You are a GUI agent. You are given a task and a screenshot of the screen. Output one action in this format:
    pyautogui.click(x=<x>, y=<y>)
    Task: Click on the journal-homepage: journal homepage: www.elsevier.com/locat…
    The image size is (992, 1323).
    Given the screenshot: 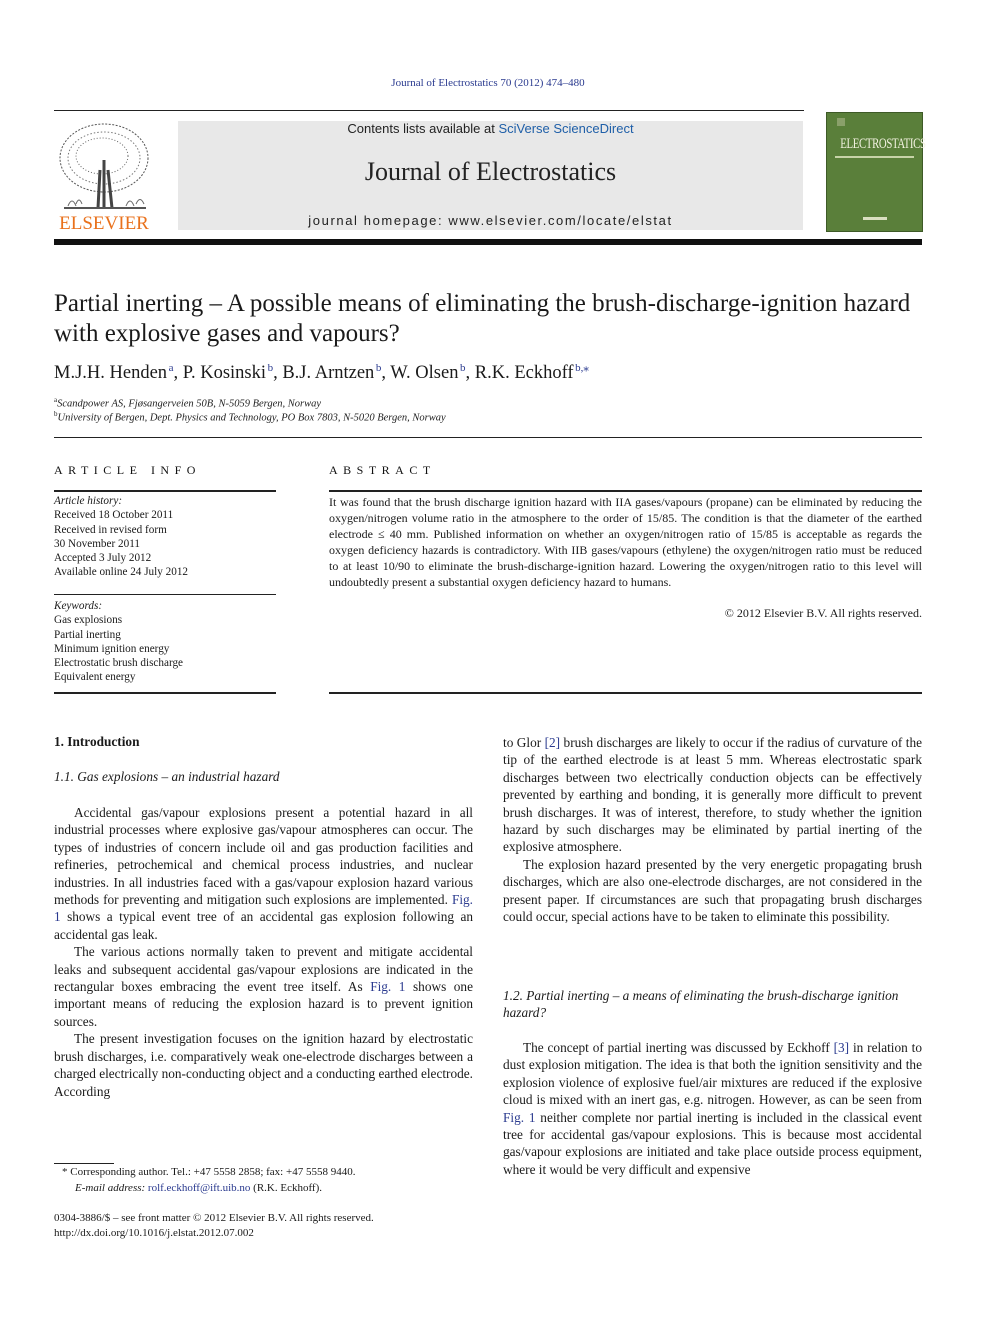 What is the action you would take?
    pyautogui.click(x=490, y=220)
    